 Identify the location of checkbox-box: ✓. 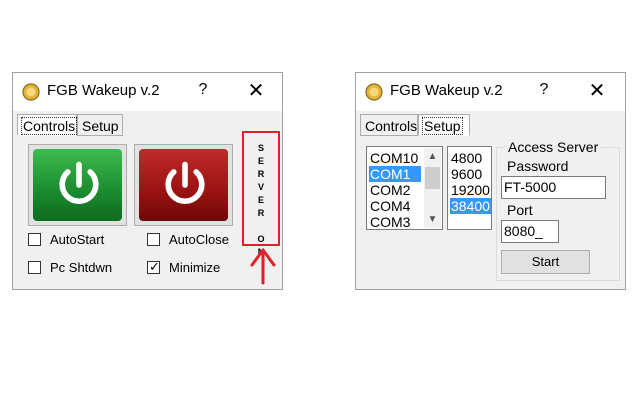
(153, 266).